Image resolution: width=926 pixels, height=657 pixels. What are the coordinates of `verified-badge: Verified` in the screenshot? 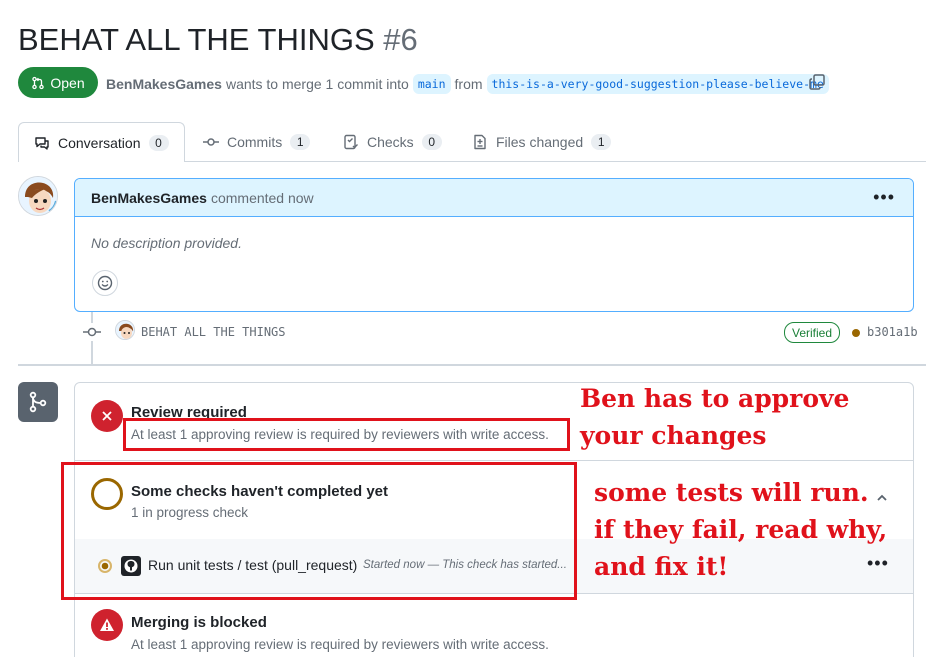 It's located at (812, 332).